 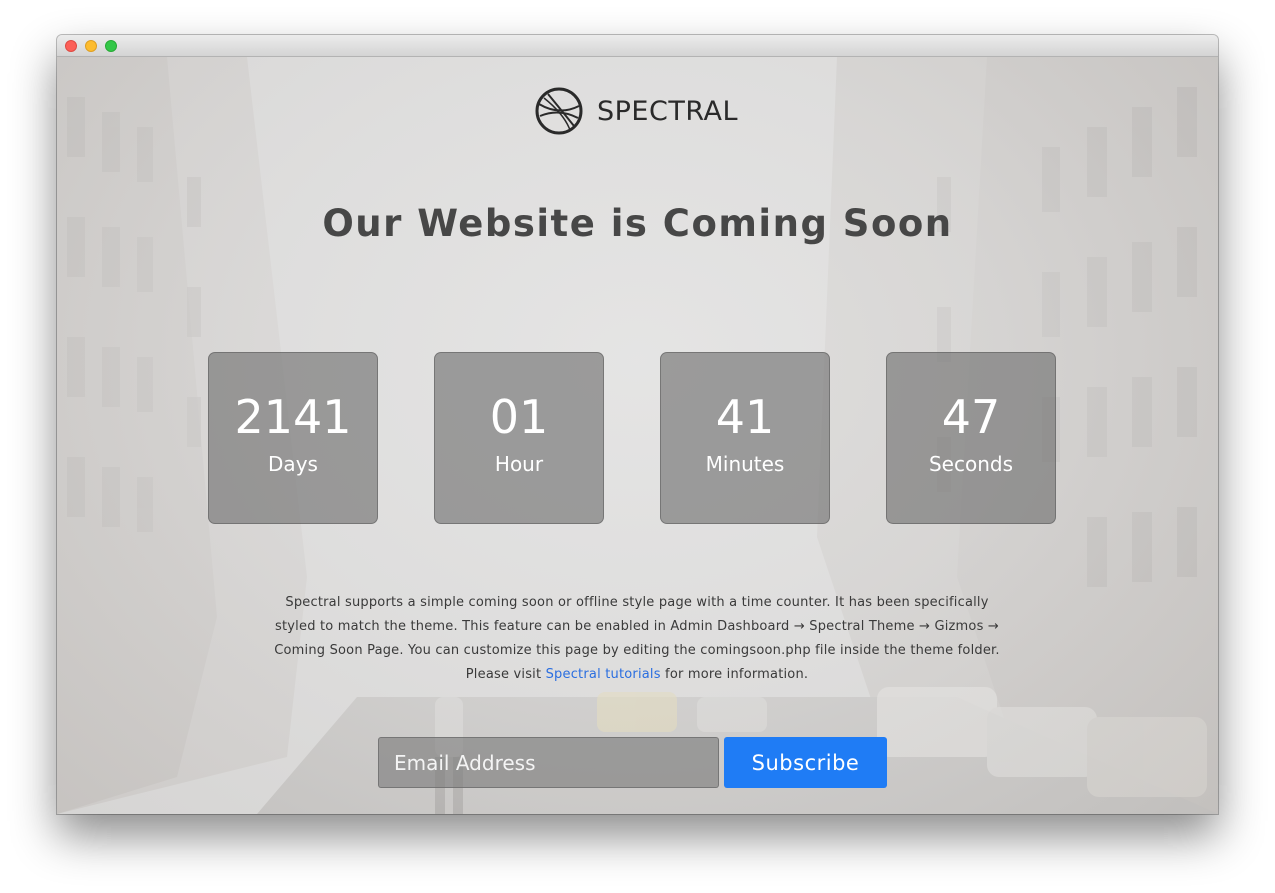 What do you see at coordinates (293, 464) in the screenshot?
I see `countdown-days-label: Days` at bounding box center [293, 464].